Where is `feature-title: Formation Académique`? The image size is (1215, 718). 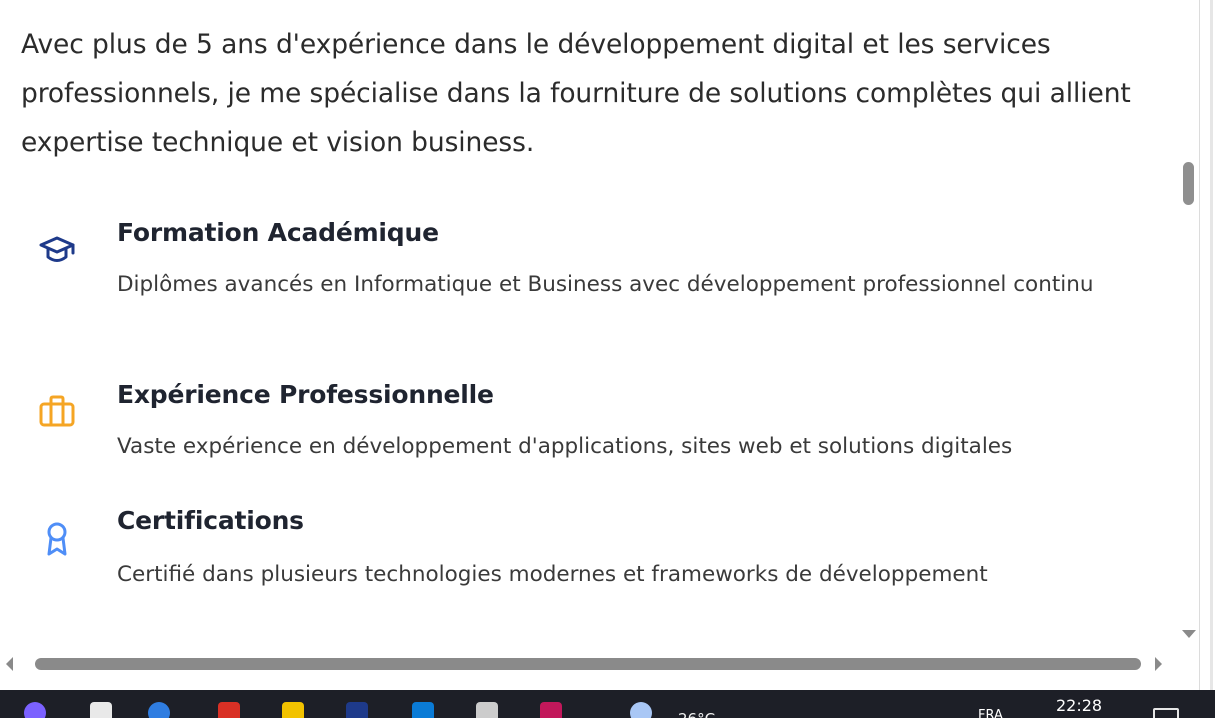 feature-title: Formation Académique is located at coordinates (278, 232).